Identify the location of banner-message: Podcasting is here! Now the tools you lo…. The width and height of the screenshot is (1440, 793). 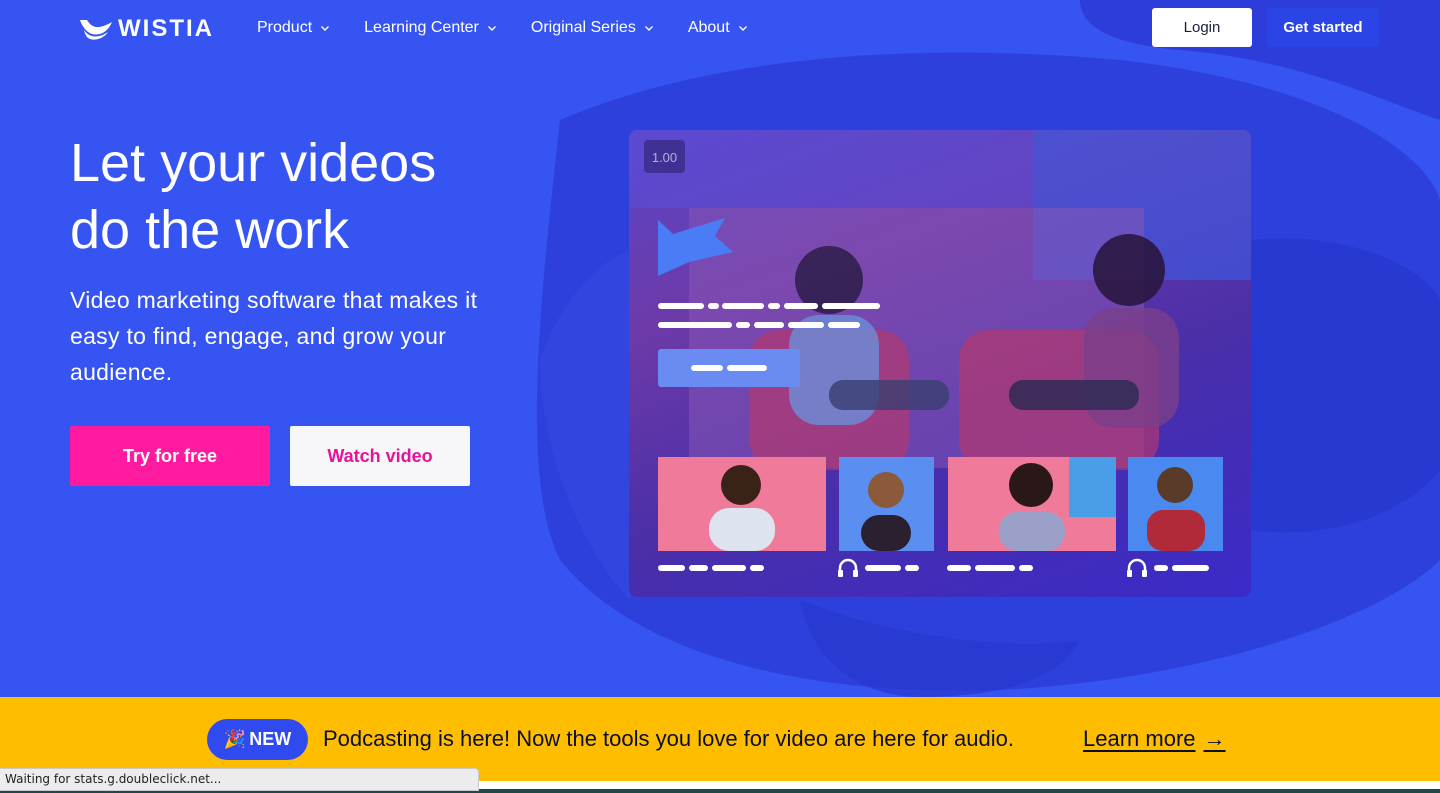
(668, 738).